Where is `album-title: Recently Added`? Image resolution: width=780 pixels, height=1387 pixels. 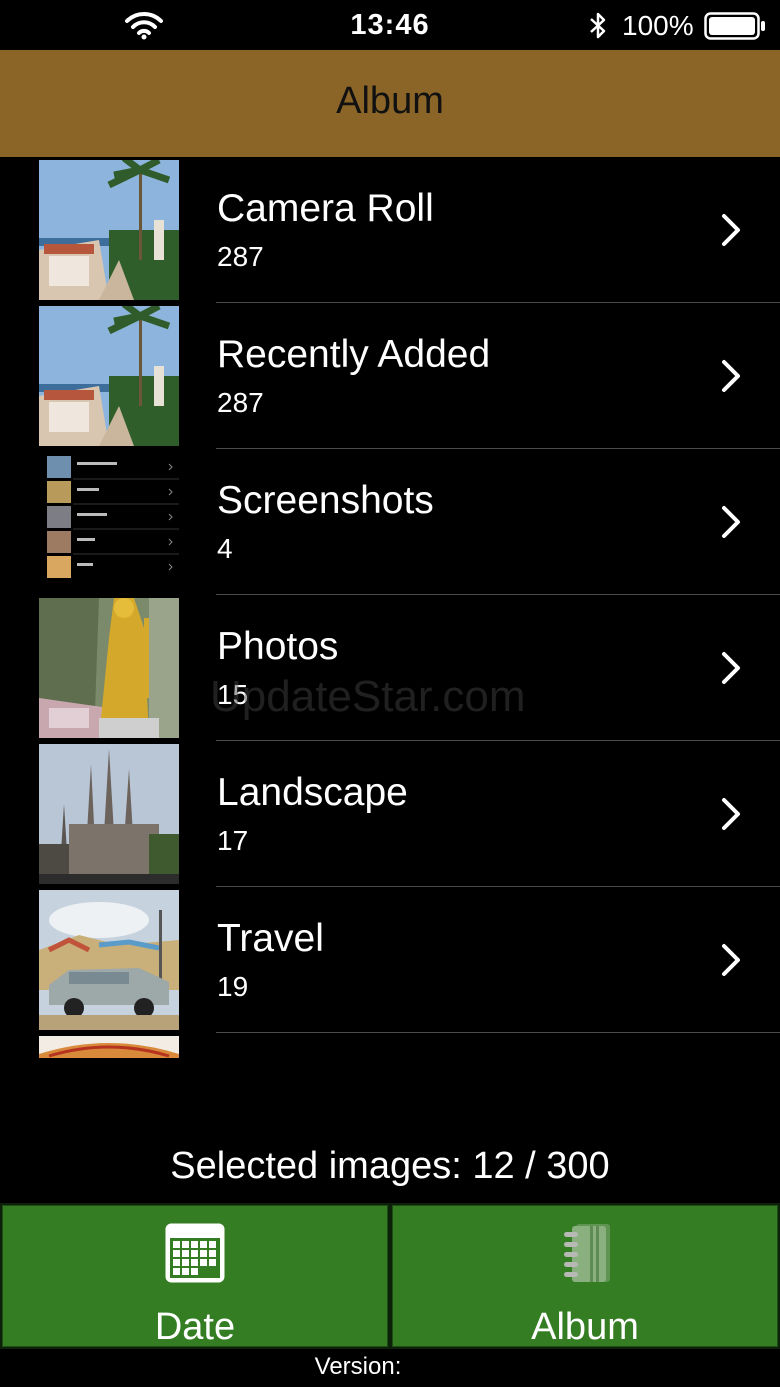 album-title: Recently Added is located at coordinates (354, 354).